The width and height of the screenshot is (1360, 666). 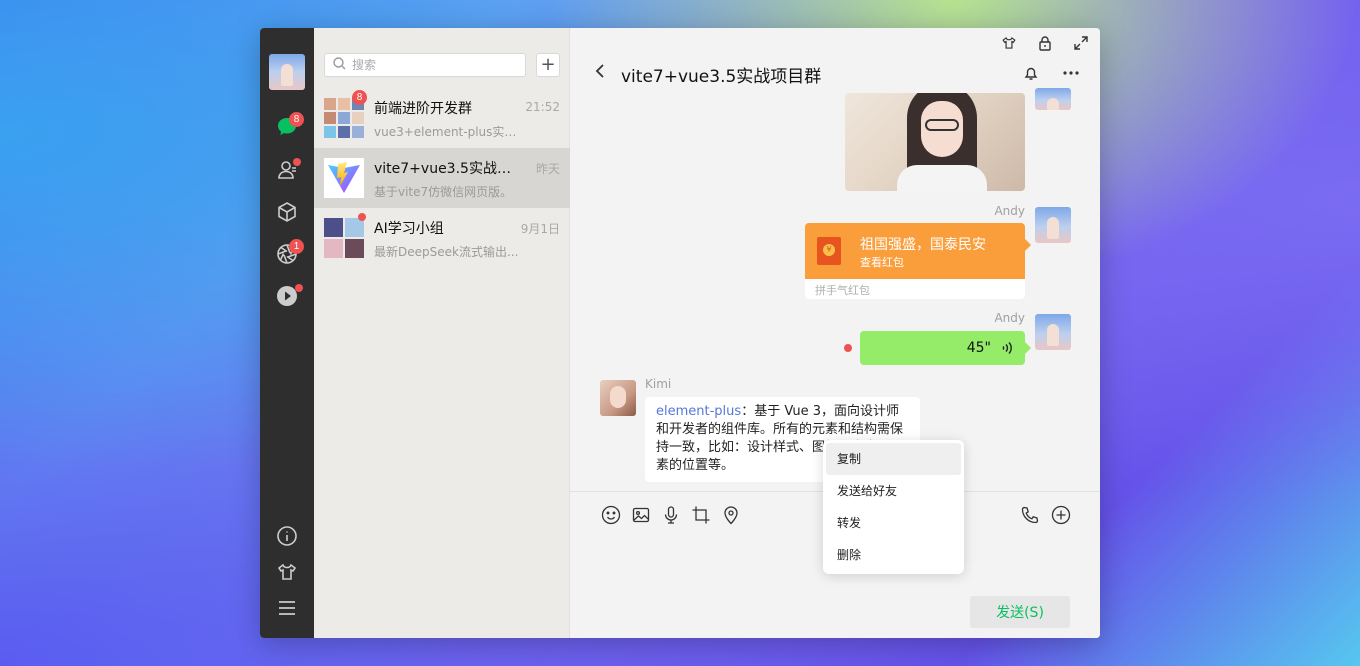 I want to click on phone-icon, so click(x=1030, y=515).